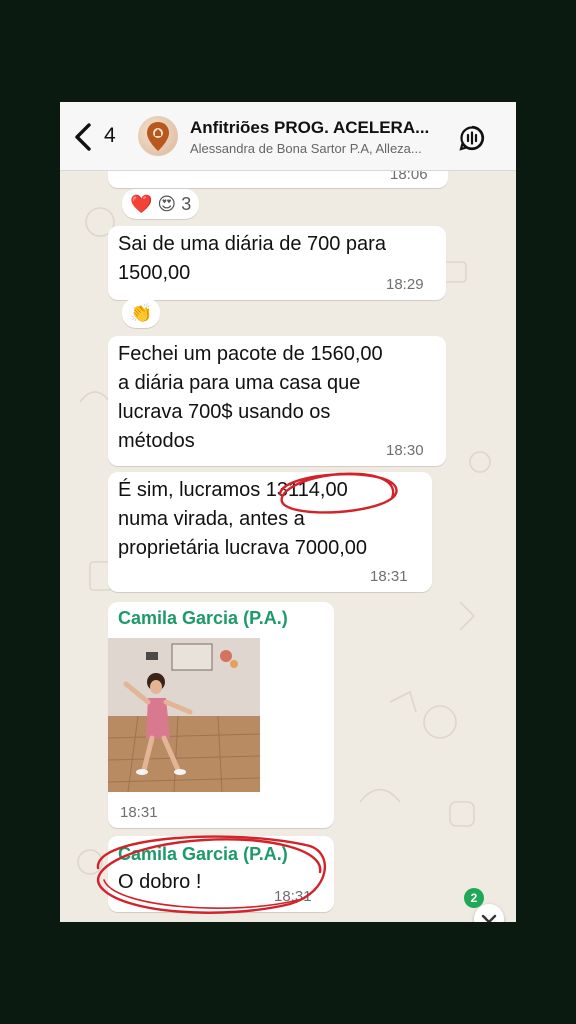  What do you see at coordinates (472, 138) in the screenshot?
I see `voice-chat-icon` at bounding box center [472, 138].